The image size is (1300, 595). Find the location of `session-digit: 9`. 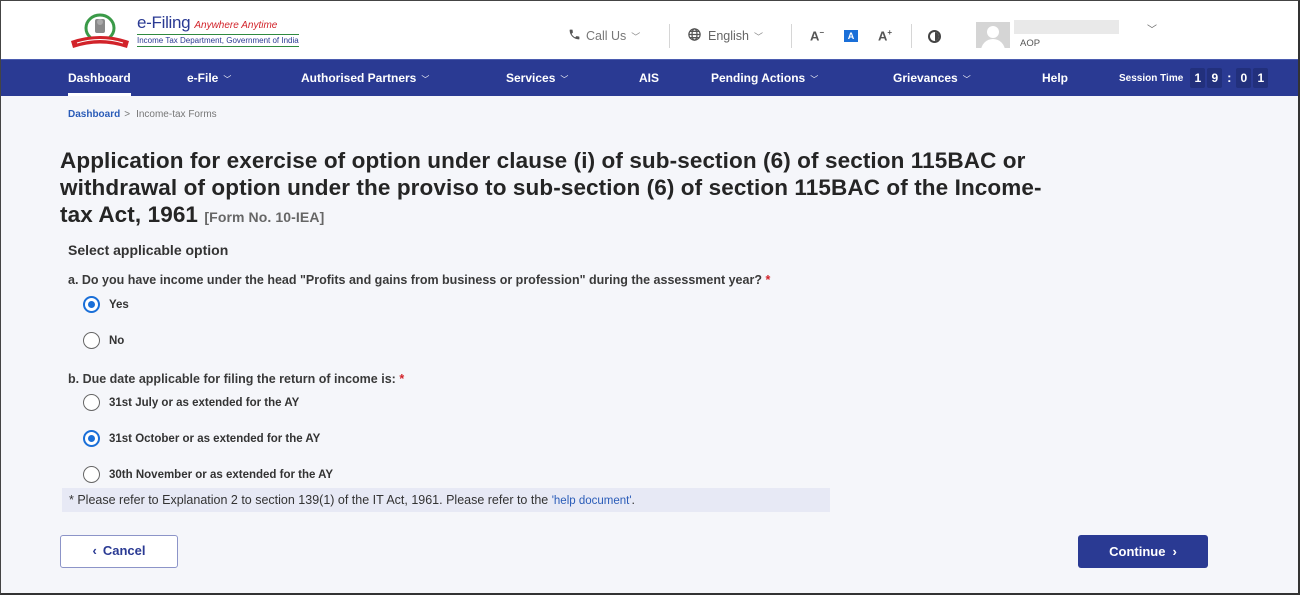

session-digit: 9 is located at coordinates (1215, 78).